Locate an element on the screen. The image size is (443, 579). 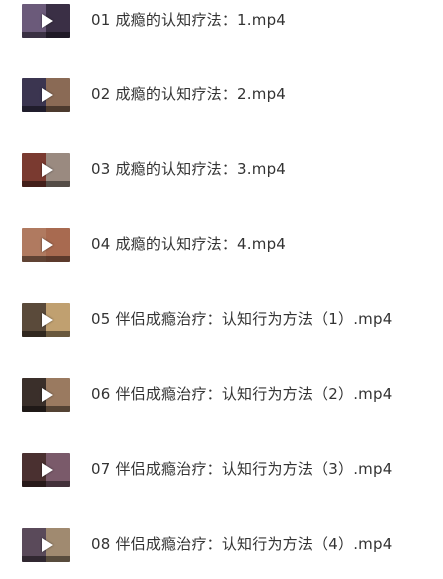
file-name: 06 伴侣成瘾治疗：认知行为方法（2）.mp4 is located at coordinates (241, 394).